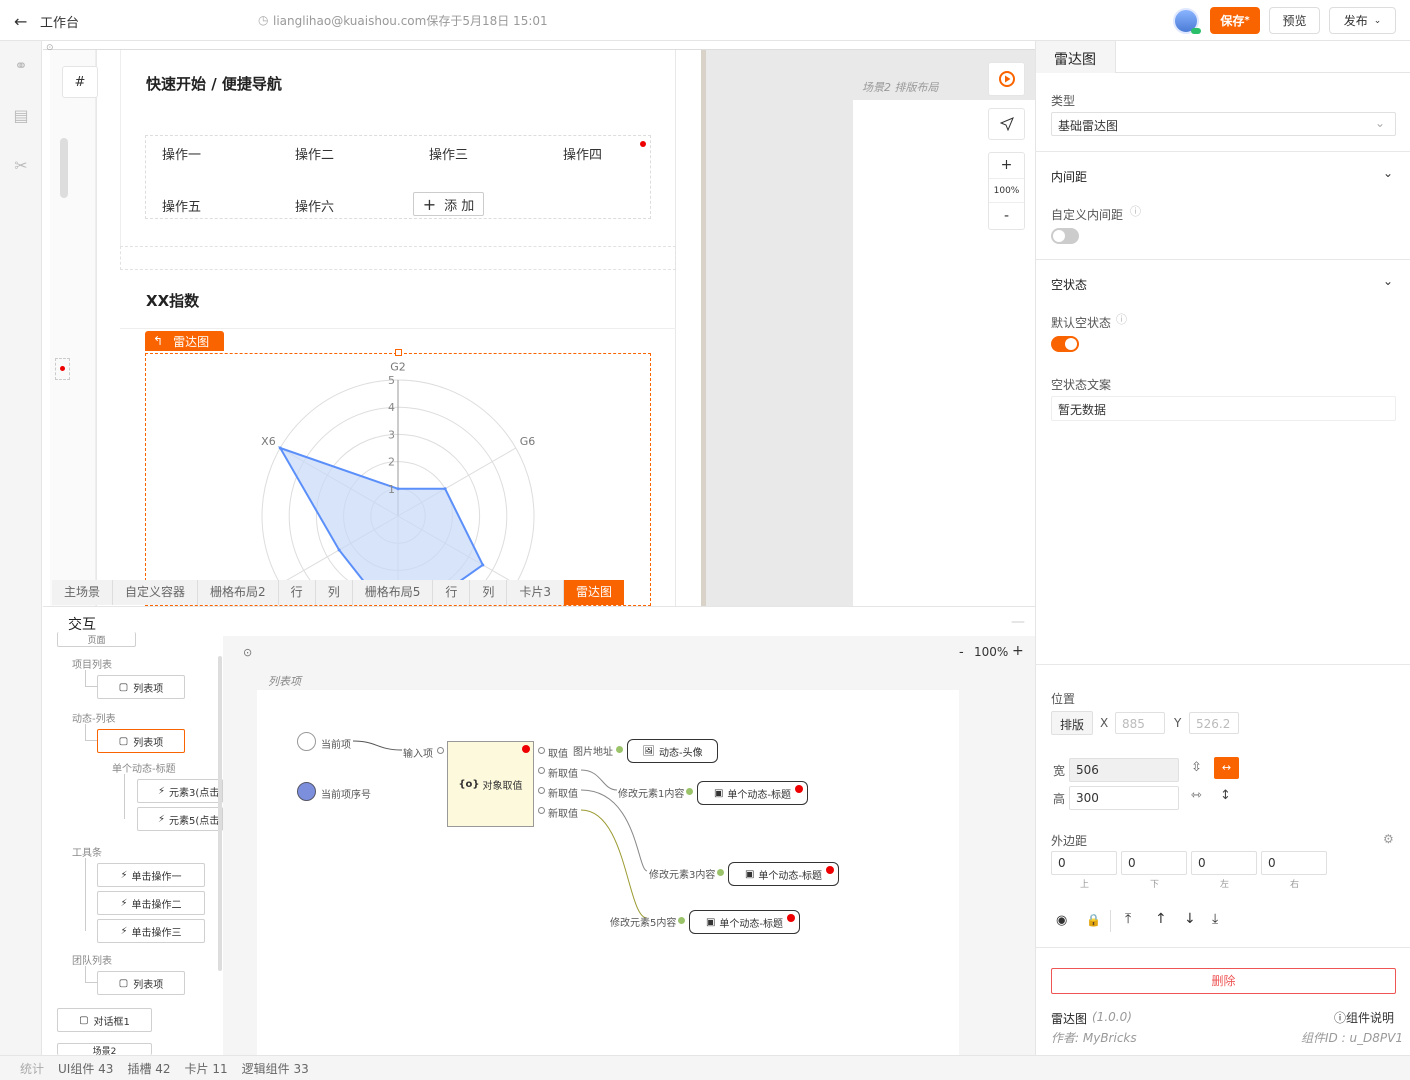  Describe the element at coordinates (247, 652) in the screenshot. I see `locate-icon: ⊙` at that location.